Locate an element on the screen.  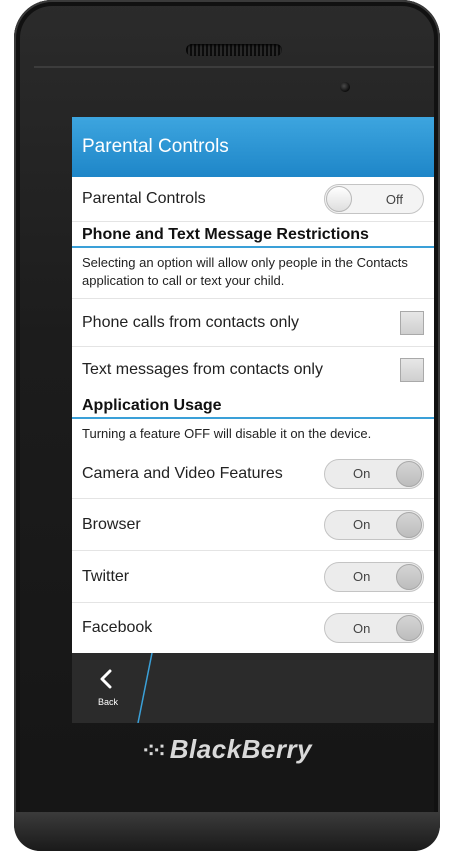
blackberry-wordmark: BlackBerry is located at coordinates (241, 749).